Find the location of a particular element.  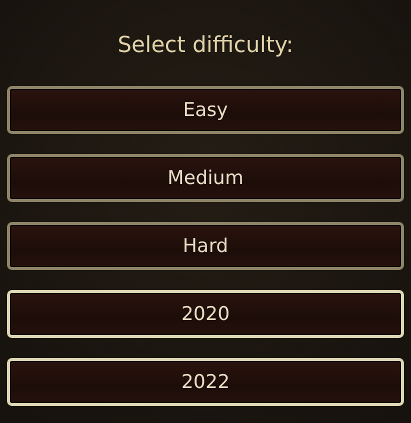

difficulty-button: Easy is located at coordinates (205, 110).